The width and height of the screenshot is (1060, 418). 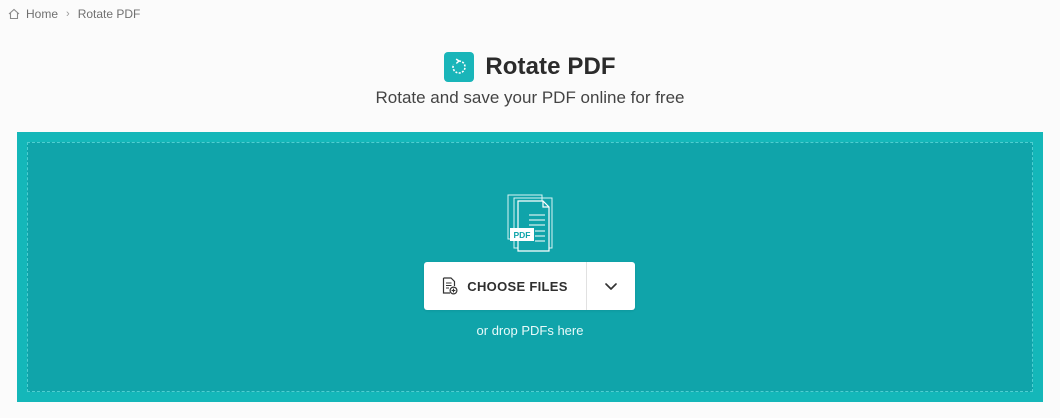 What do you see at coordinates (14, 14) in the screenshot?
I see `home-icon` at bounding box center [14, 14].